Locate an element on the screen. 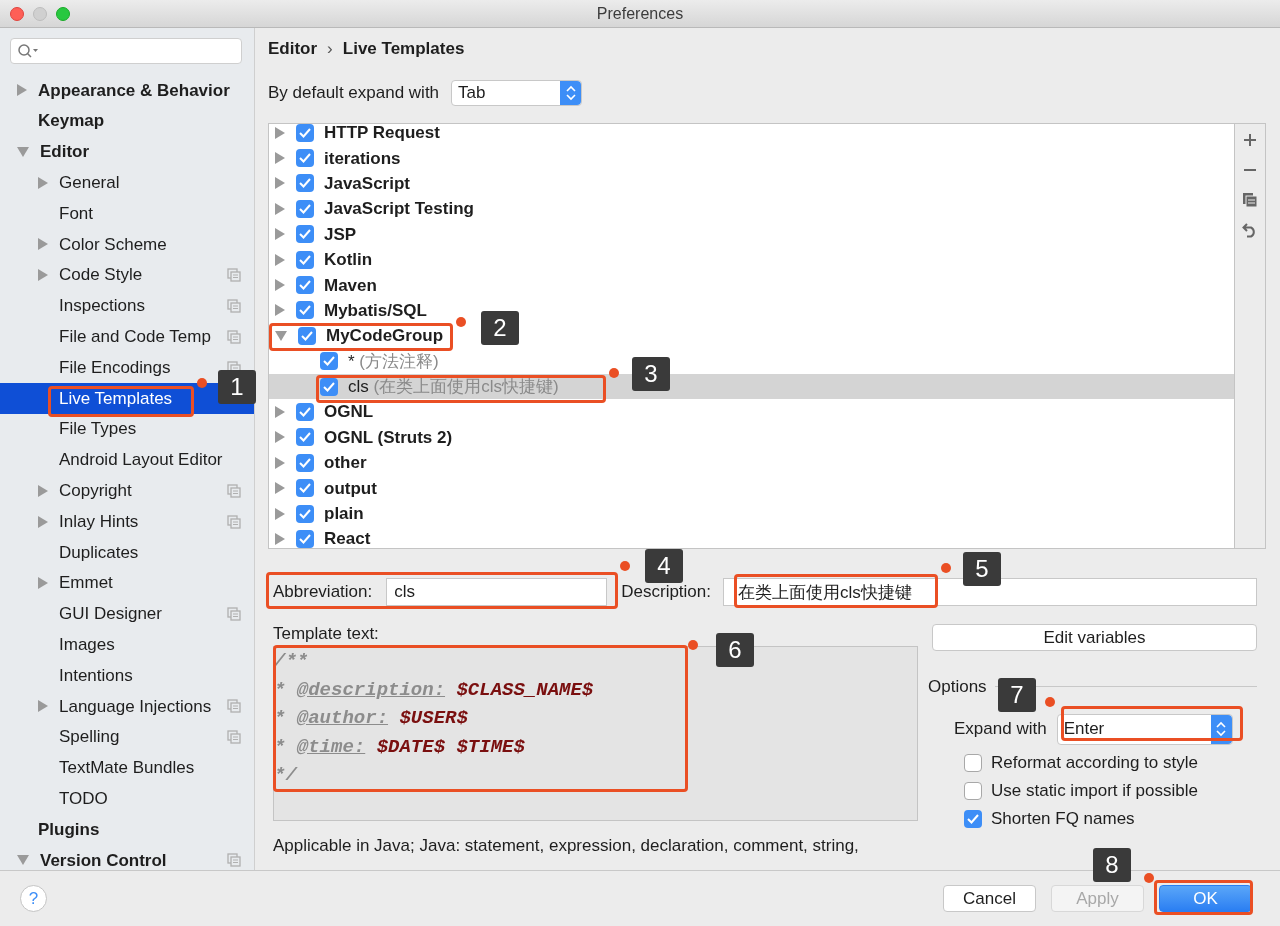 Image resolution: width=1280 pixels, height=926 pixels. copy-icon is located at coordinates (1250, 200).